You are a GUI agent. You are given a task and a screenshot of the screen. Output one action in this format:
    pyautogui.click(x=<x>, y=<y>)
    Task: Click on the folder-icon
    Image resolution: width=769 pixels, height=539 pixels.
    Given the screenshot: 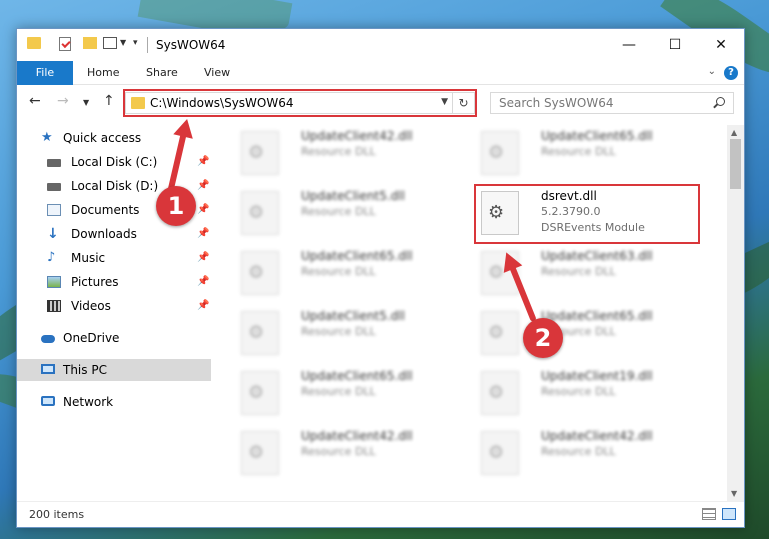 What is the action you would take?
    pyautogui.click(x=34, y=43)
    